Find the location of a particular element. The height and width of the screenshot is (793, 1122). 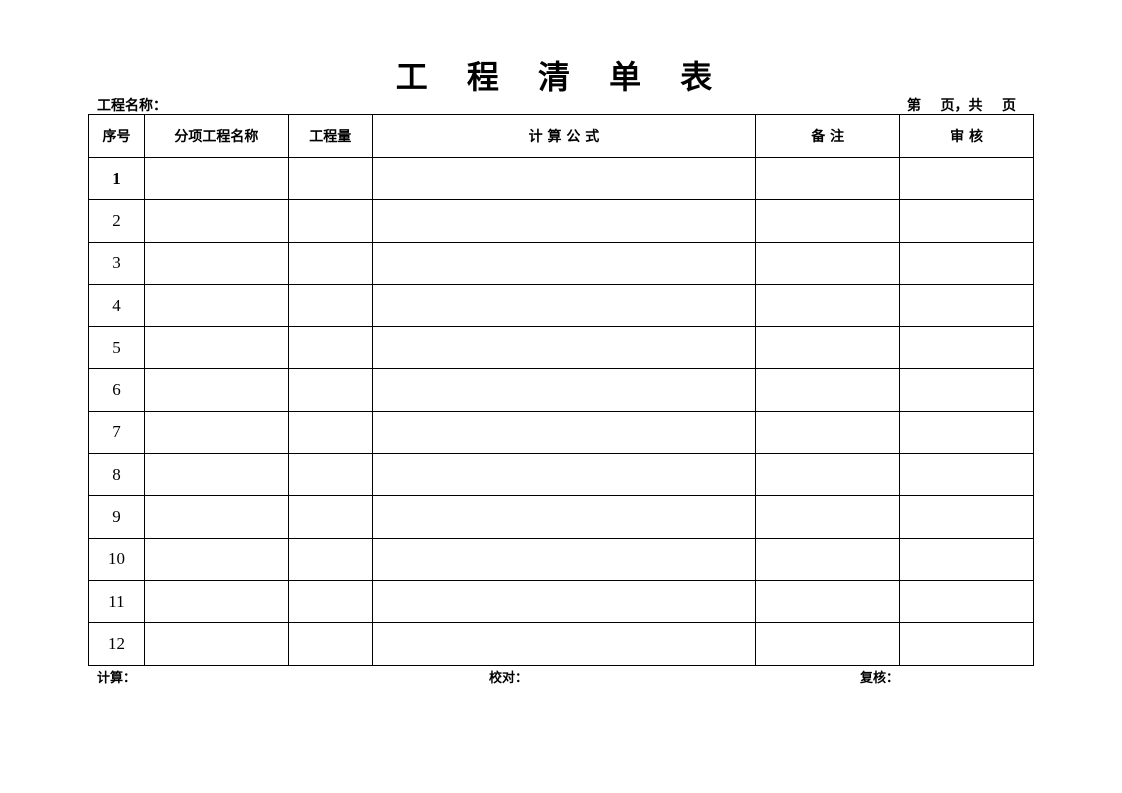

table-row: 6 is located at coordinates (561, 390).